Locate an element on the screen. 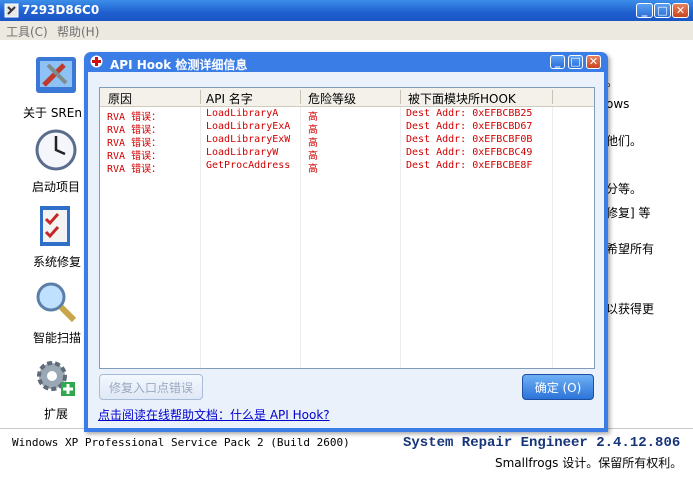  cell-api-name: LoadLibraryW is located at coordinates (242, 152).